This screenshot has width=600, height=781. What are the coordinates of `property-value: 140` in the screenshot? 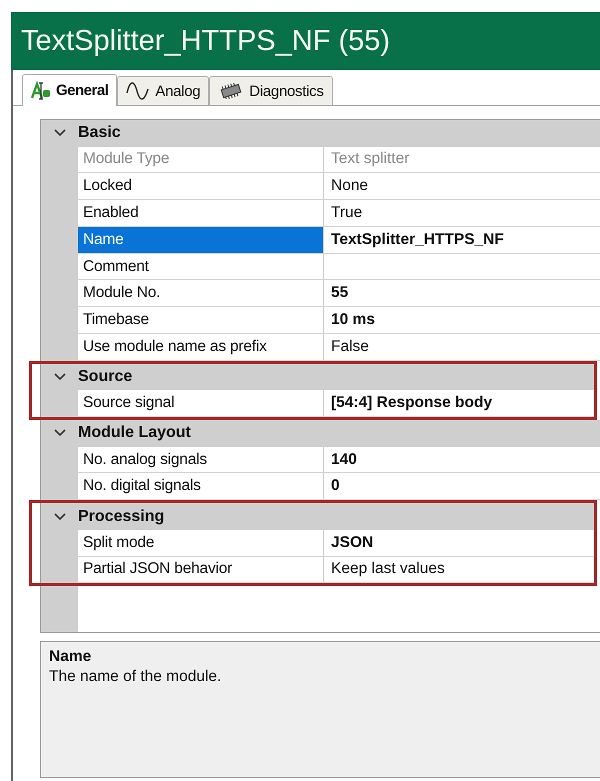 It's located at (462, 460).